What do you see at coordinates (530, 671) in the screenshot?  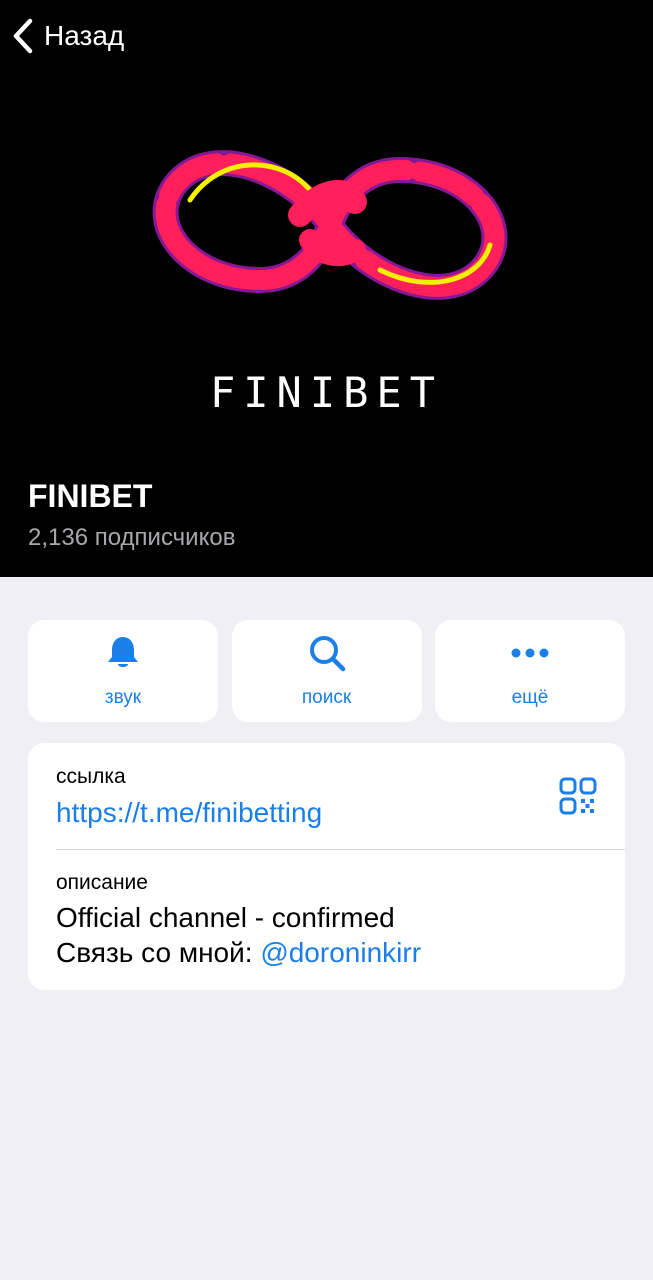 I see `more-button: ещё` at bounding box center [530, 671].